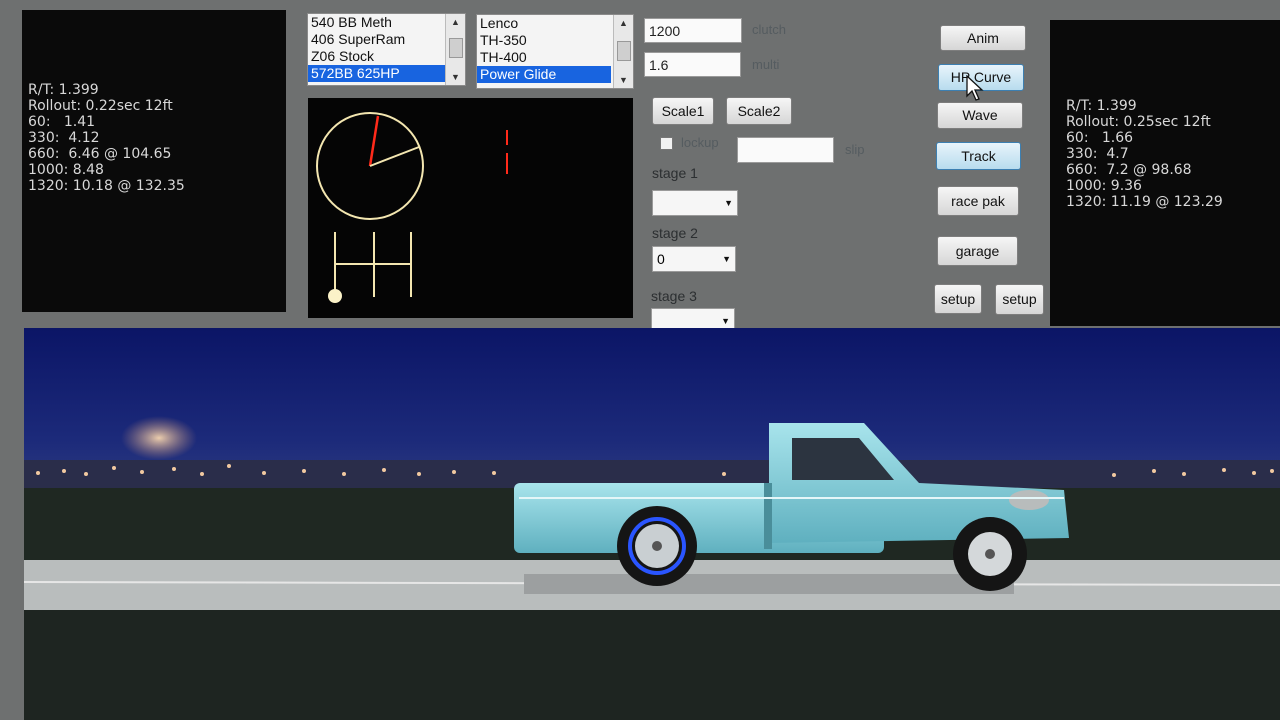  Describe the element at coordinates (1129, 170) in the screenshot. I see `stat-line: 660: 7.2 @ 98.68` at that location.